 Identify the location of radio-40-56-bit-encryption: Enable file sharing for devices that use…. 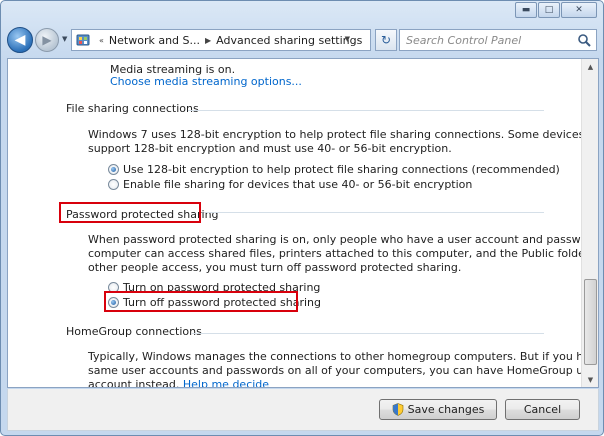
(290, 184).